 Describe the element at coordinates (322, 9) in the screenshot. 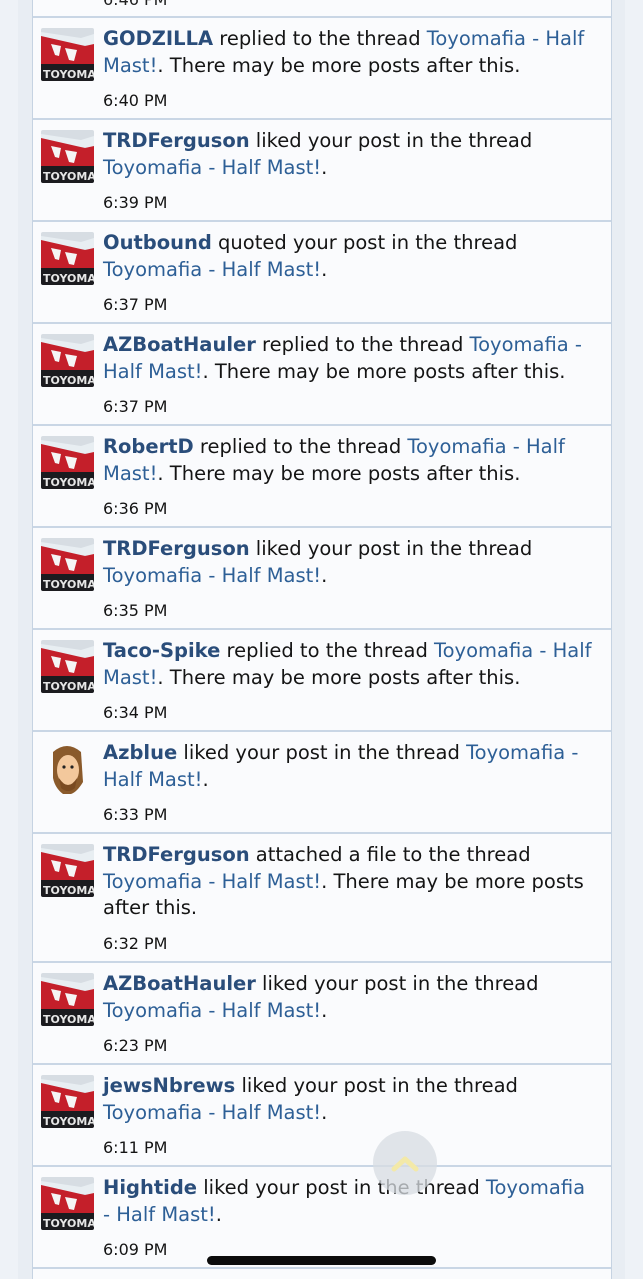

I see `previous-alert-stub: 6:46 PM` at that location.